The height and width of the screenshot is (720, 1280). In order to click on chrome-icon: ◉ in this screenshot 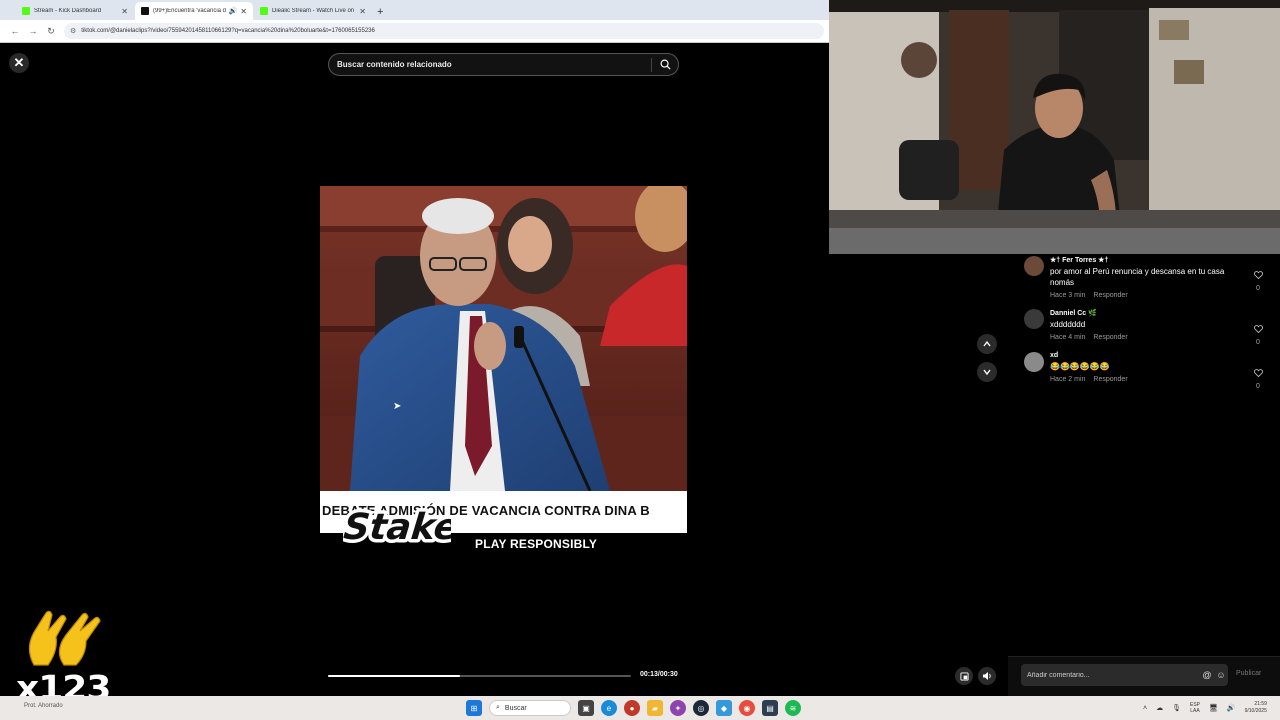, I will do `click(747, 708)`.